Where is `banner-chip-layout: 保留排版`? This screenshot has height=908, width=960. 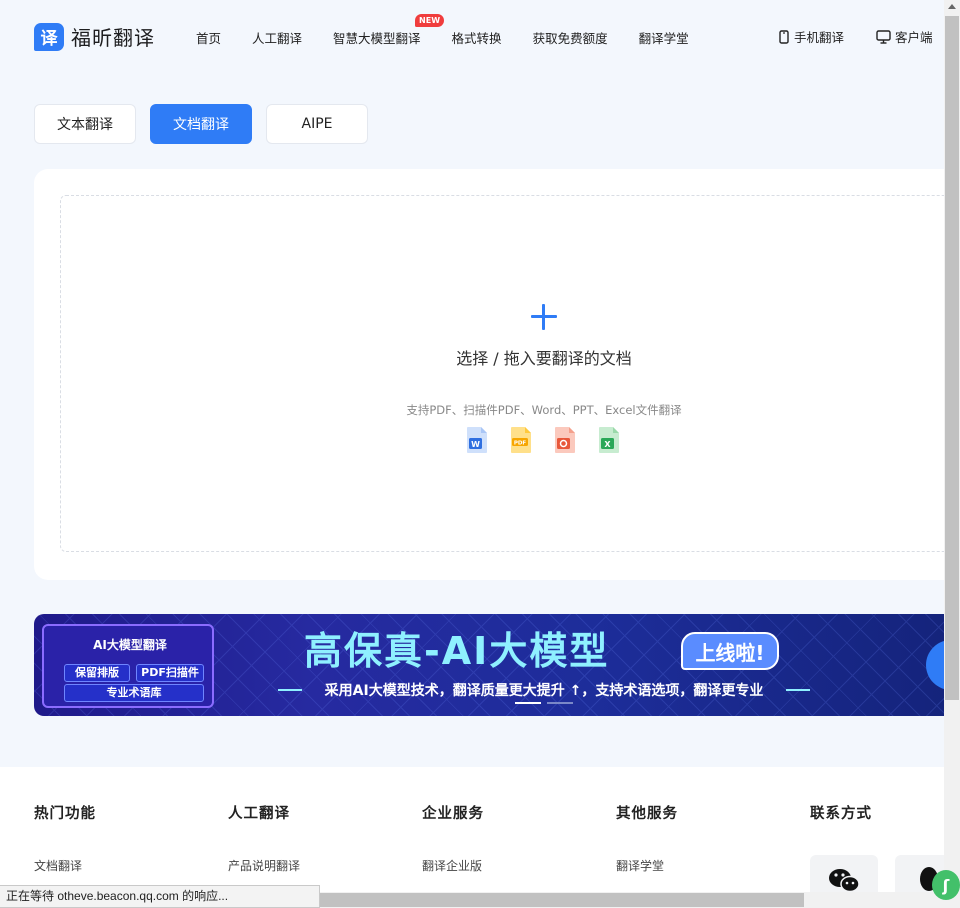
banner-chip-layout: 保留排版 is located at coordinates (97, 673).